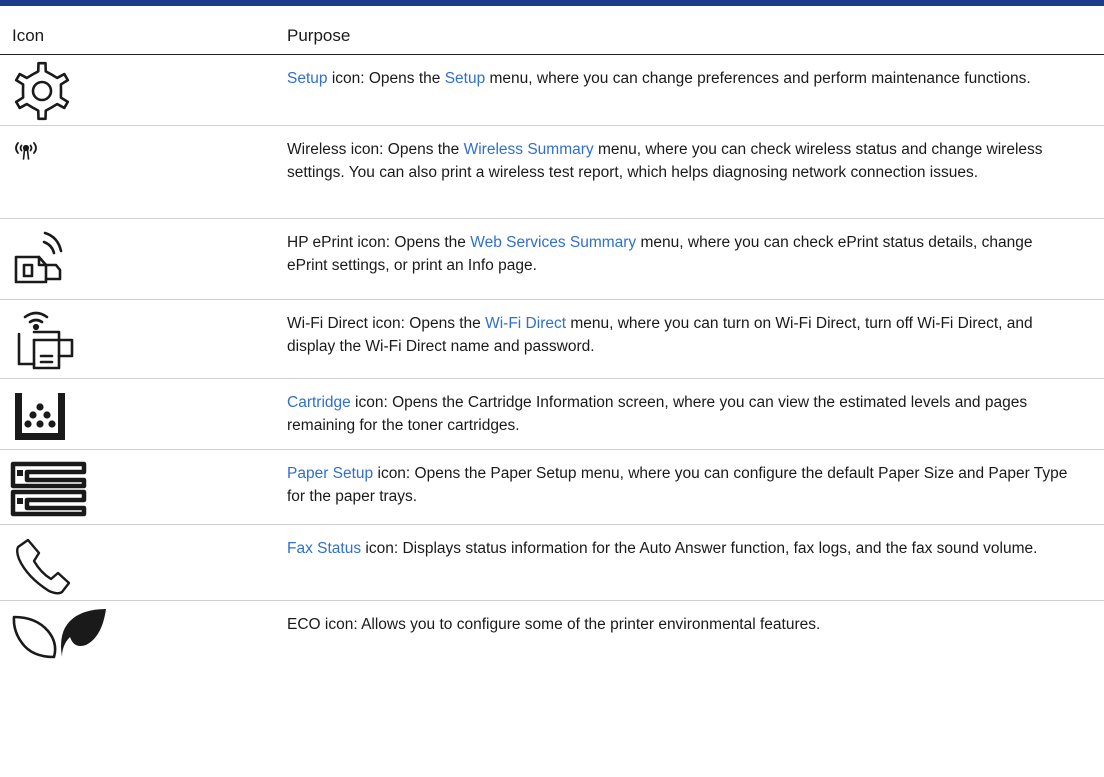  Describe the element at coordinates (60, 633) in the screenshot. I see `eco-leaf-icon` at that location.